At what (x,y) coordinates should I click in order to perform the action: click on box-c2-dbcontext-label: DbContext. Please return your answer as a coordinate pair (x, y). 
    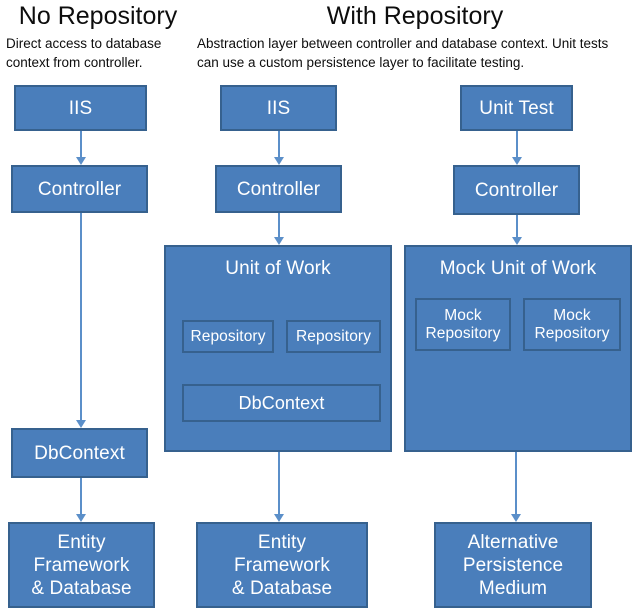
    Looking at the image, I should click on (281, 402).